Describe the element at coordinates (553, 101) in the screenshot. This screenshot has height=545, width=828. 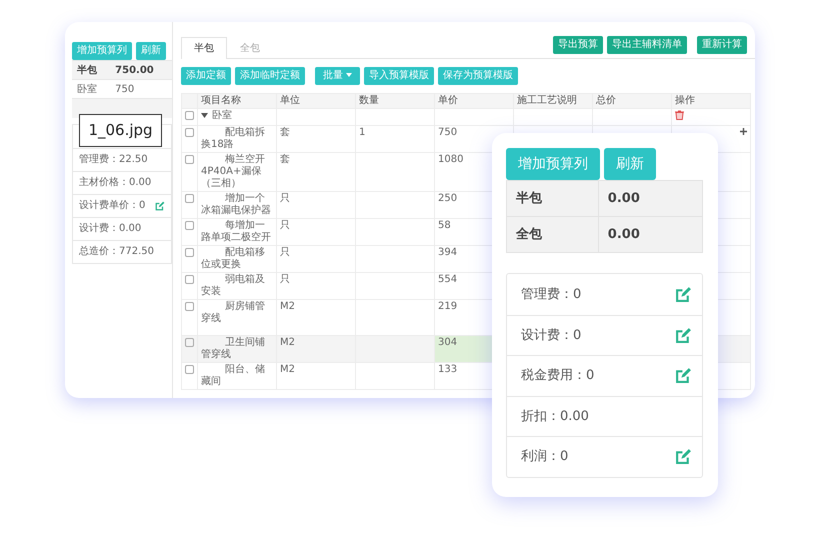
I see `column-header: 施工工艺说明` at that location.